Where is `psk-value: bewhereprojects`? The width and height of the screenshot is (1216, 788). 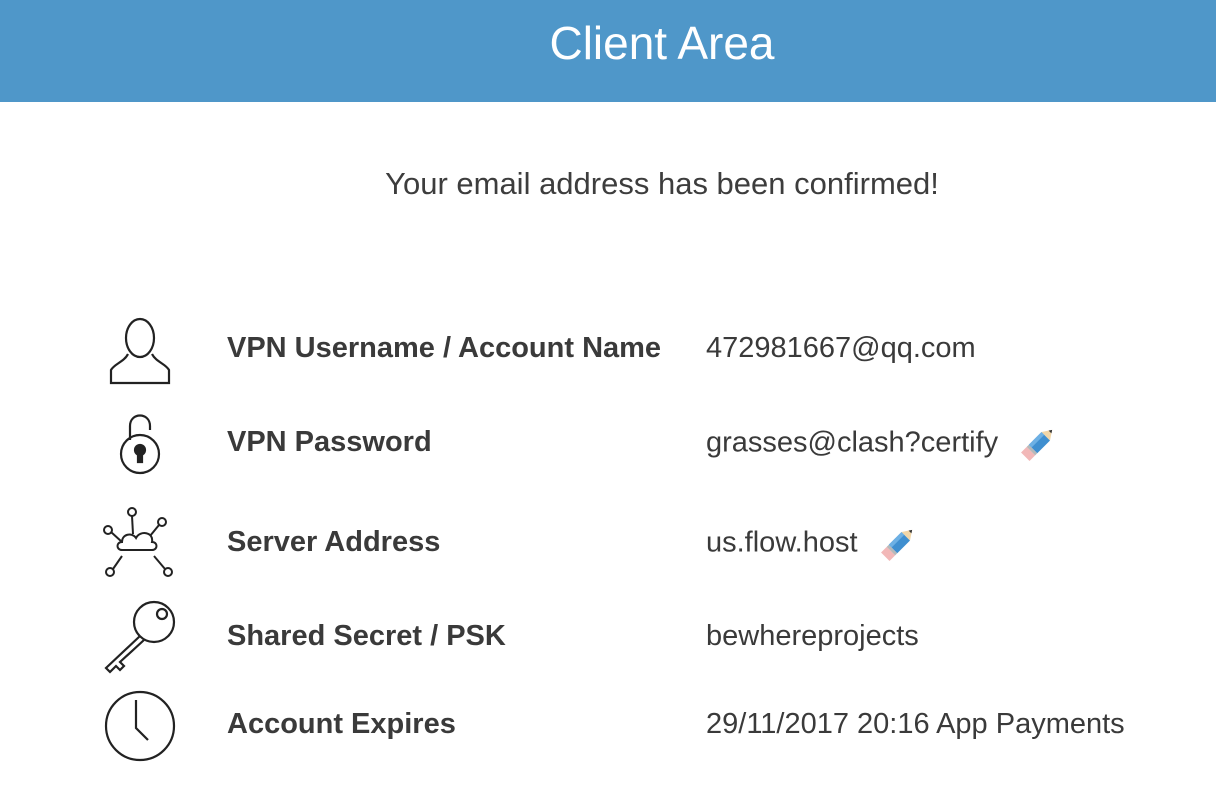 psk-value: bewhereprojects is located at coordinates (812, 636).